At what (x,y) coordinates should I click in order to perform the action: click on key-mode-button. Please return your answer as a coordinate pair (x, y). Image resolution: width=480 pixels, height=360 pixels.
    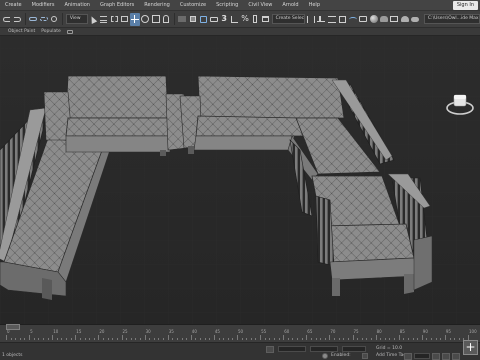
    Looking at the image, I should click on (456, 356).